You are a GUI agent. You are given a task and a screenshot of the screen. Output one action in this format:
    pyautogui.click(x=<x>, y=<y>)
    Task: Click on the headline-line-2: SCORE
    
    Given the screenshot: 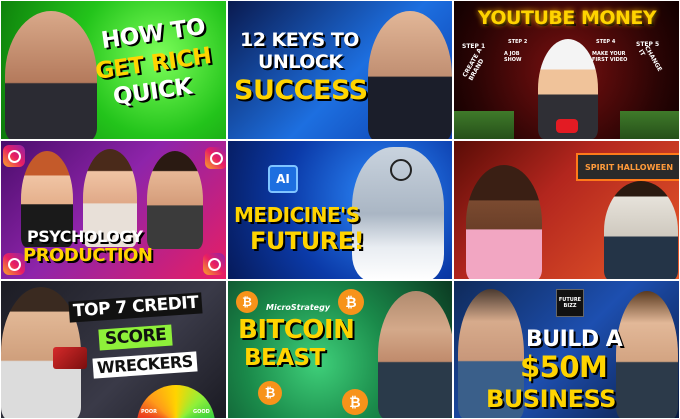 What is the action you would take?
    pyautogui.click(x=136, y=337)
    